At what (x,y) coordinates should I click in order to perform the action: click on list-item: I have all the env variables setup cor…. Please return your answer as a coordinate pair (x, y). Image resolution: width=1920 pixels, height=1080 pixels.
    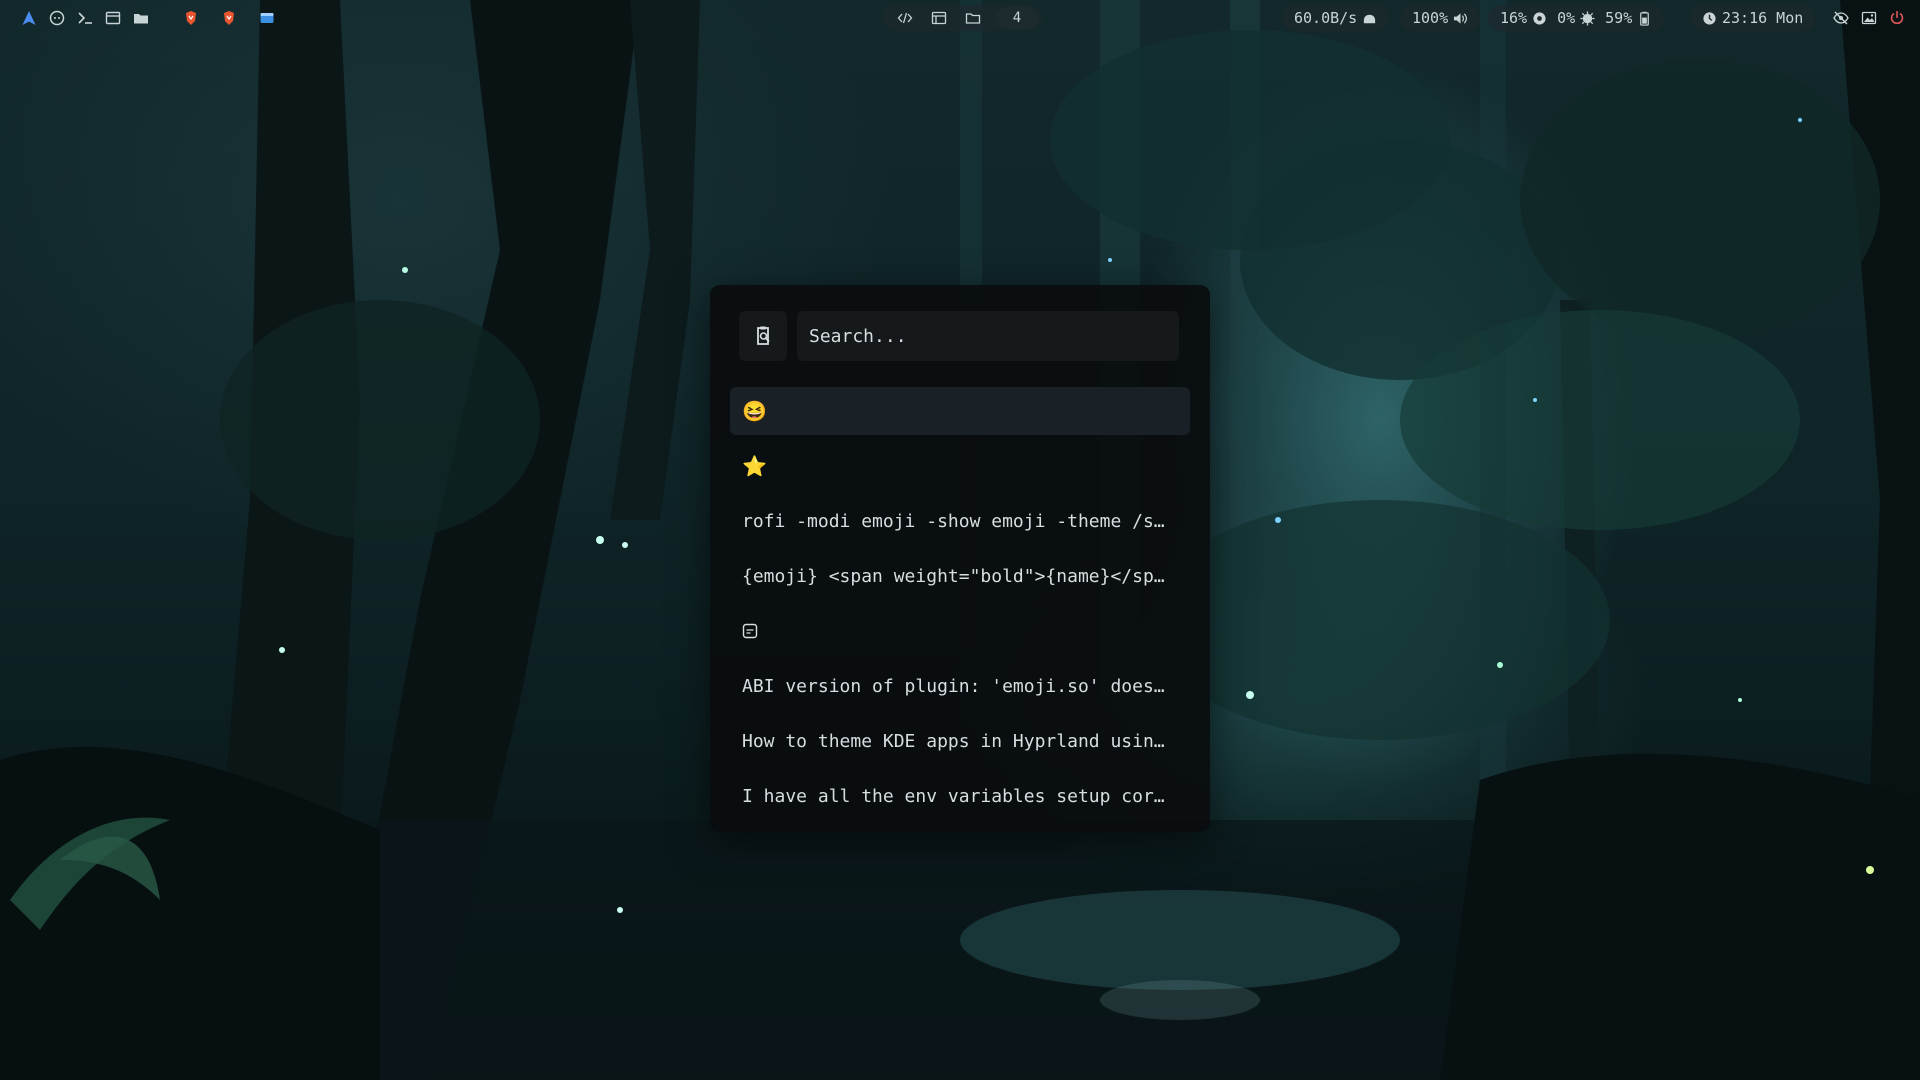
    Looking at the image, I should click on (960, 796).